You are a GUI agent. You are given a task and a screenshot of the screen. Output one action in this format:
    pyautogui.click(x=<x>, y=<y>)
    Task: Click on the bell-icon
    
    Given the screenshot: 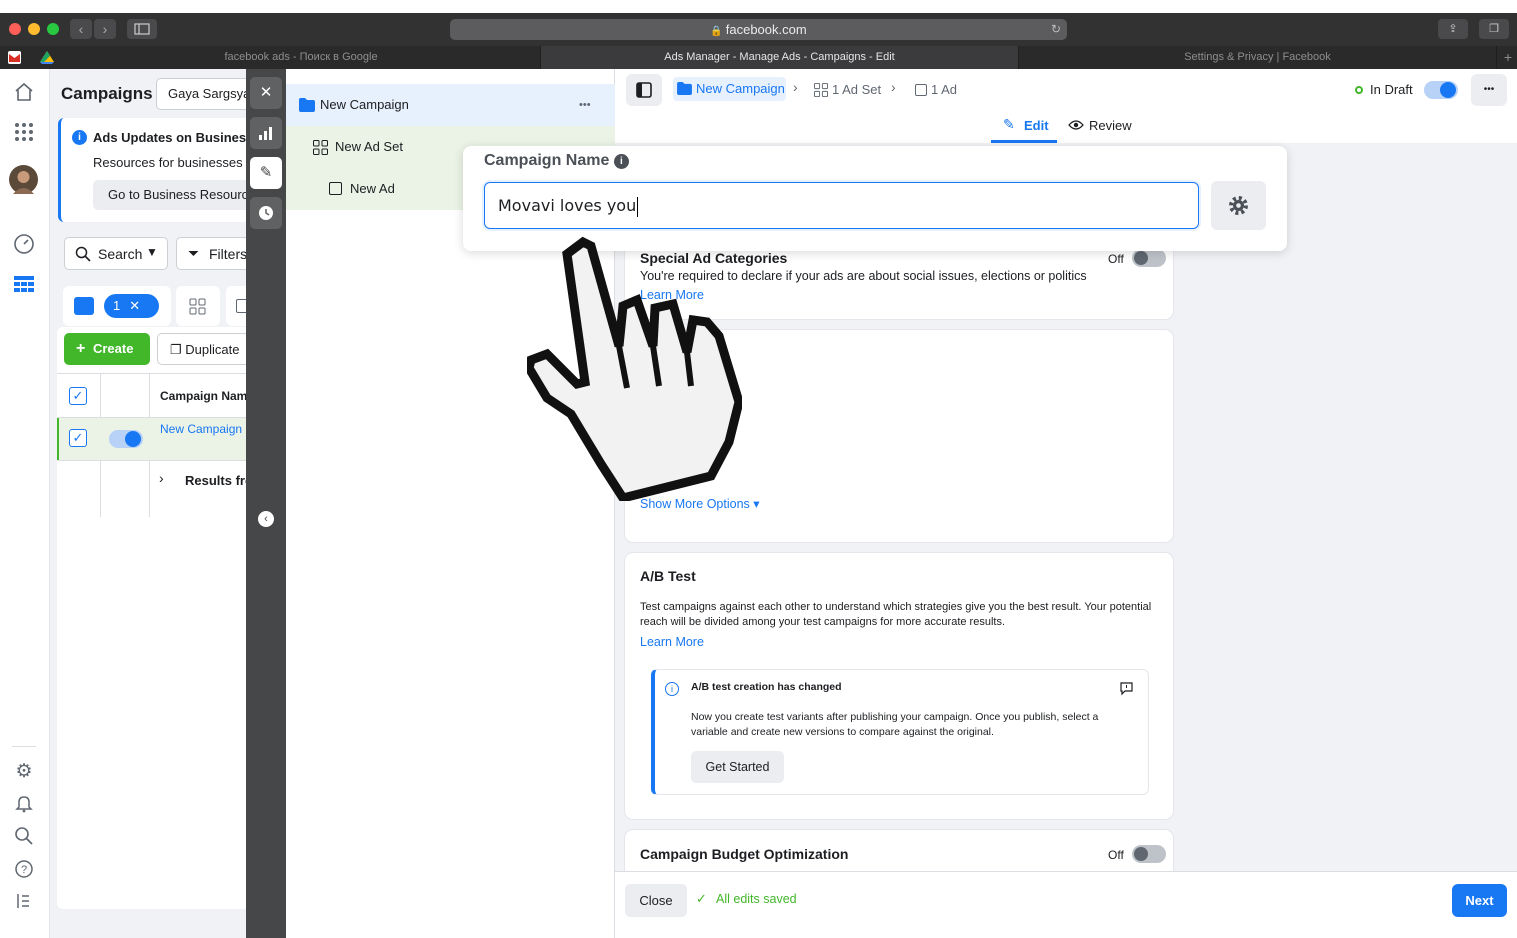 What is the action you would take?
    pyautogui.click(x=24, y=805)
    